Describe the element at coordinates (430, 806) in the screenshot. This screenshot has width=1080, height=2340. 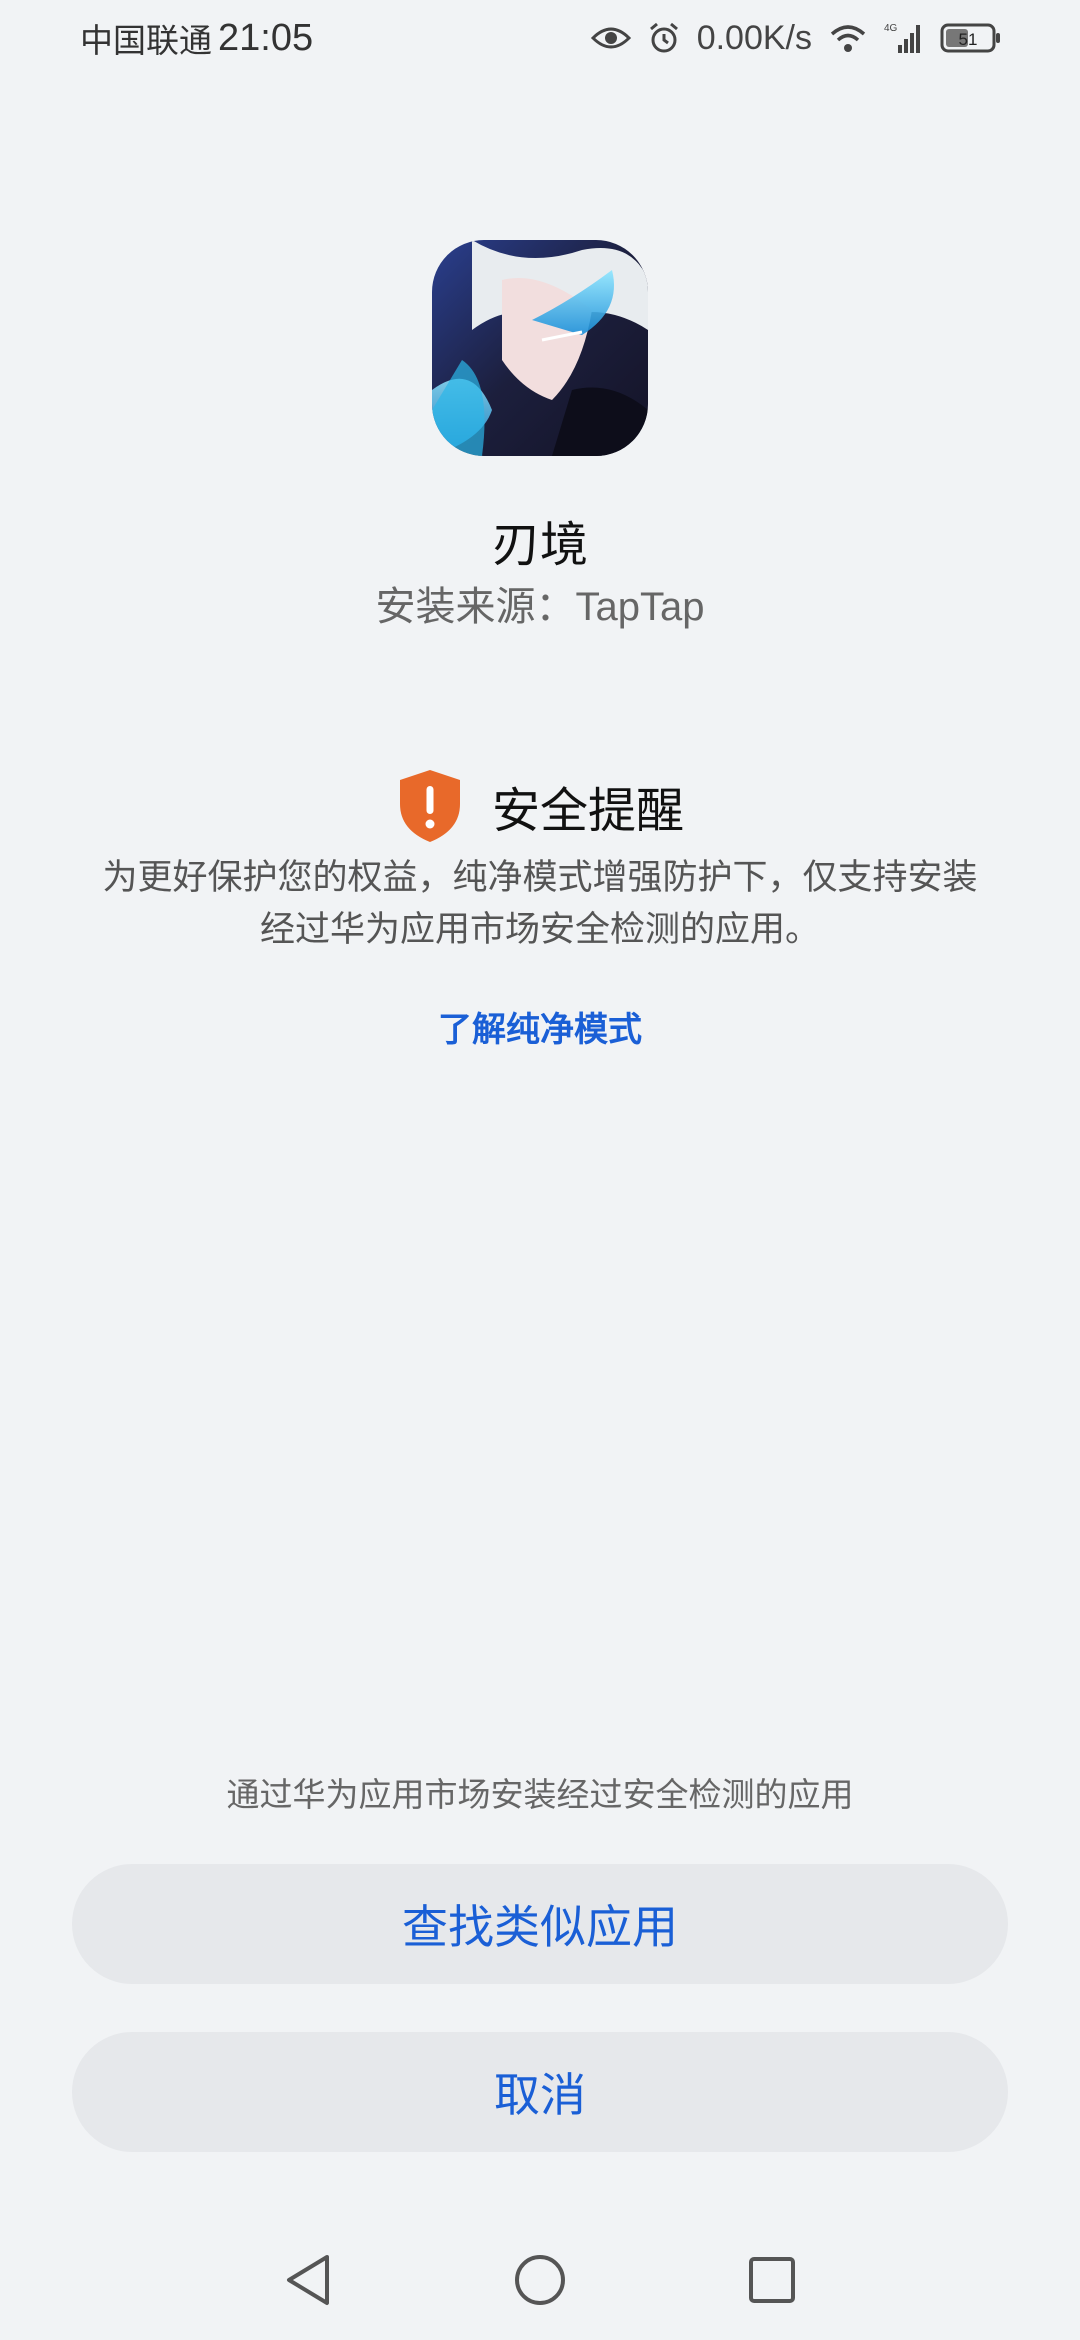
I see `shield-warning-icon` at that location.